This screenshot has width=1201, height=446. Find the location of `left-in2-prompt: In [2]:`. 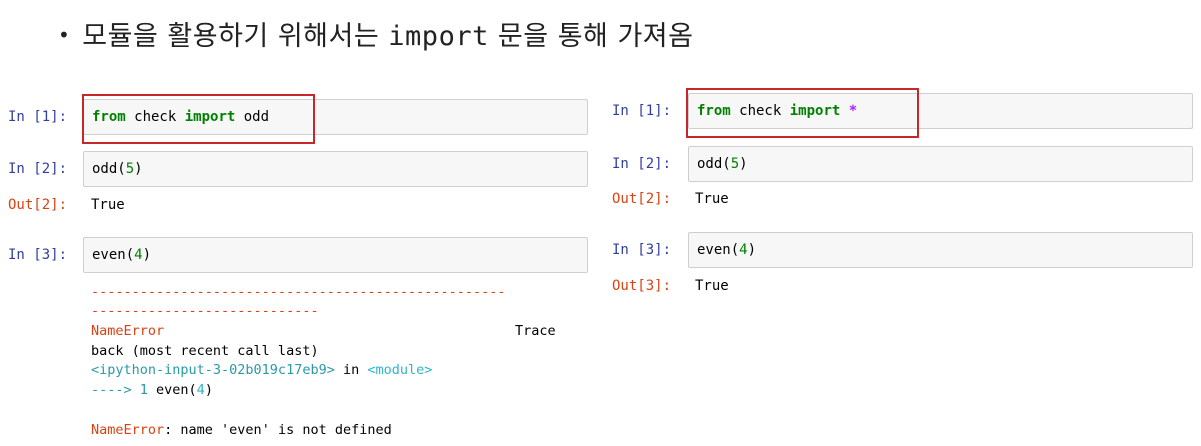

left-in2-prompt: In [2]: is located at coordinates (38, 169).